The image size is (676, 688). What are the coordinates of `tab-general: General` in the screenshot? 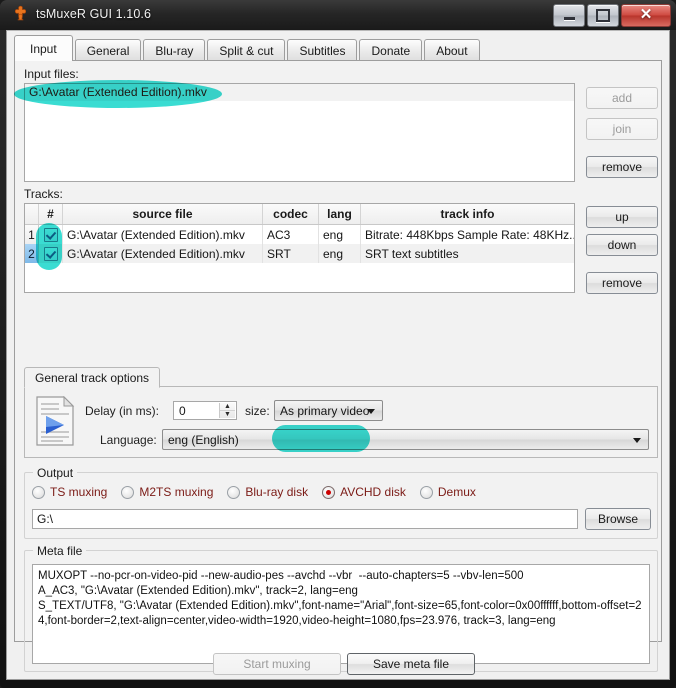 It's located at (108, 50).